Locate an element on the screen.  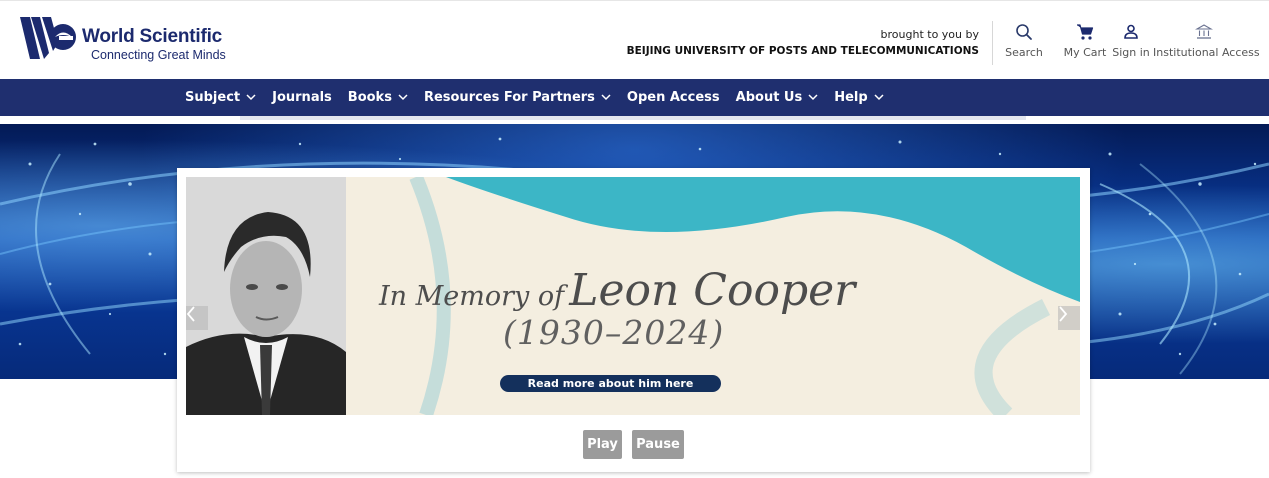
nav-help-label: Help is located at coordinates (851, 97).